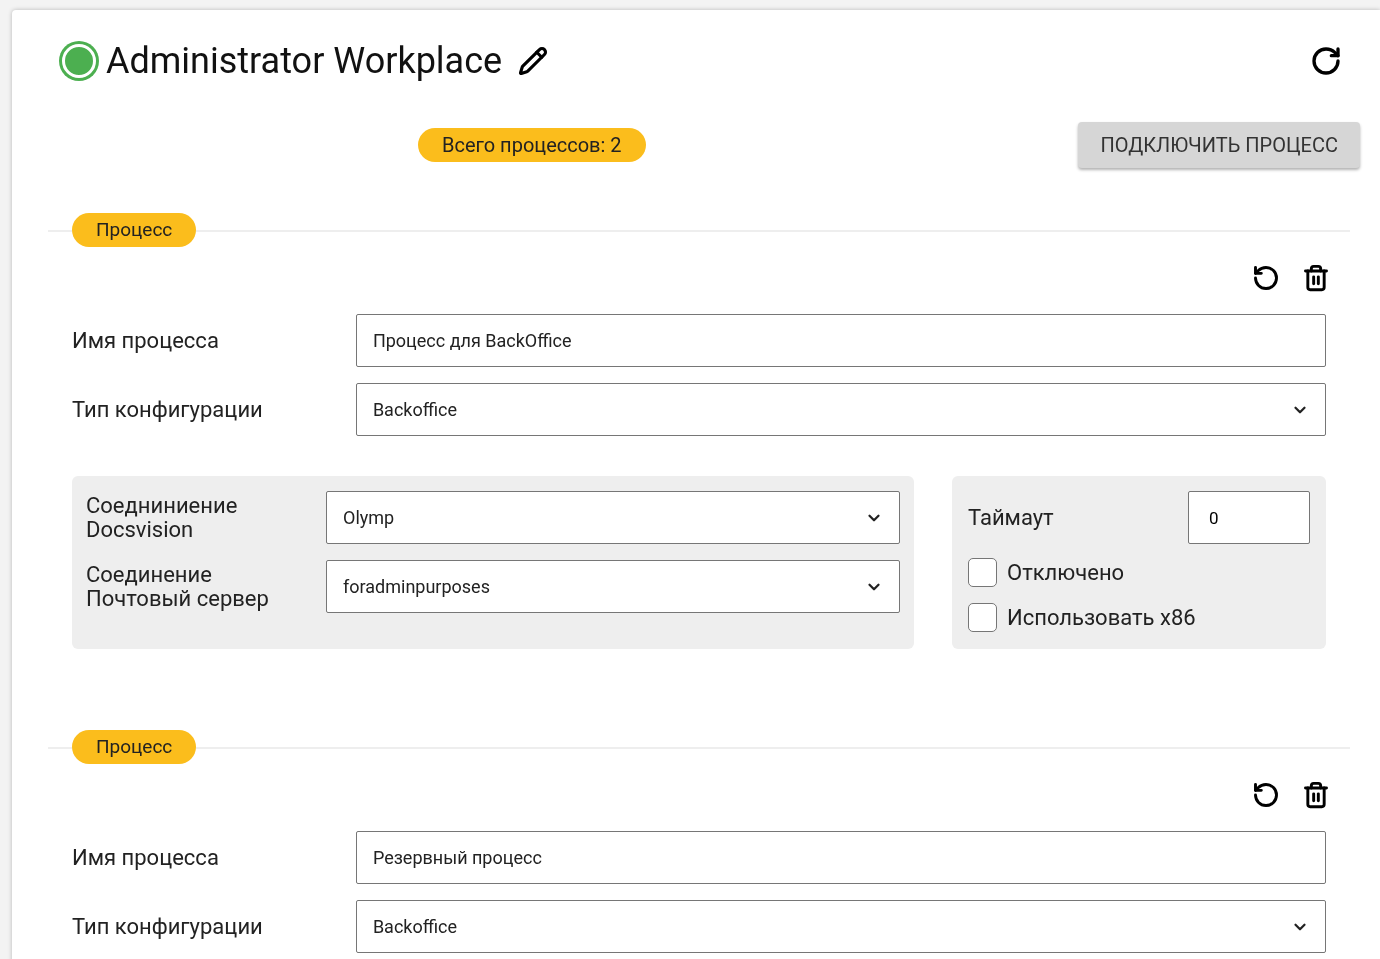 Image resolution: width=1380 pixels, height=959 pixels. Describe the element at coordinates (613, 586) in the screenshot. I see `select-field: foradminpurposes` at that location.